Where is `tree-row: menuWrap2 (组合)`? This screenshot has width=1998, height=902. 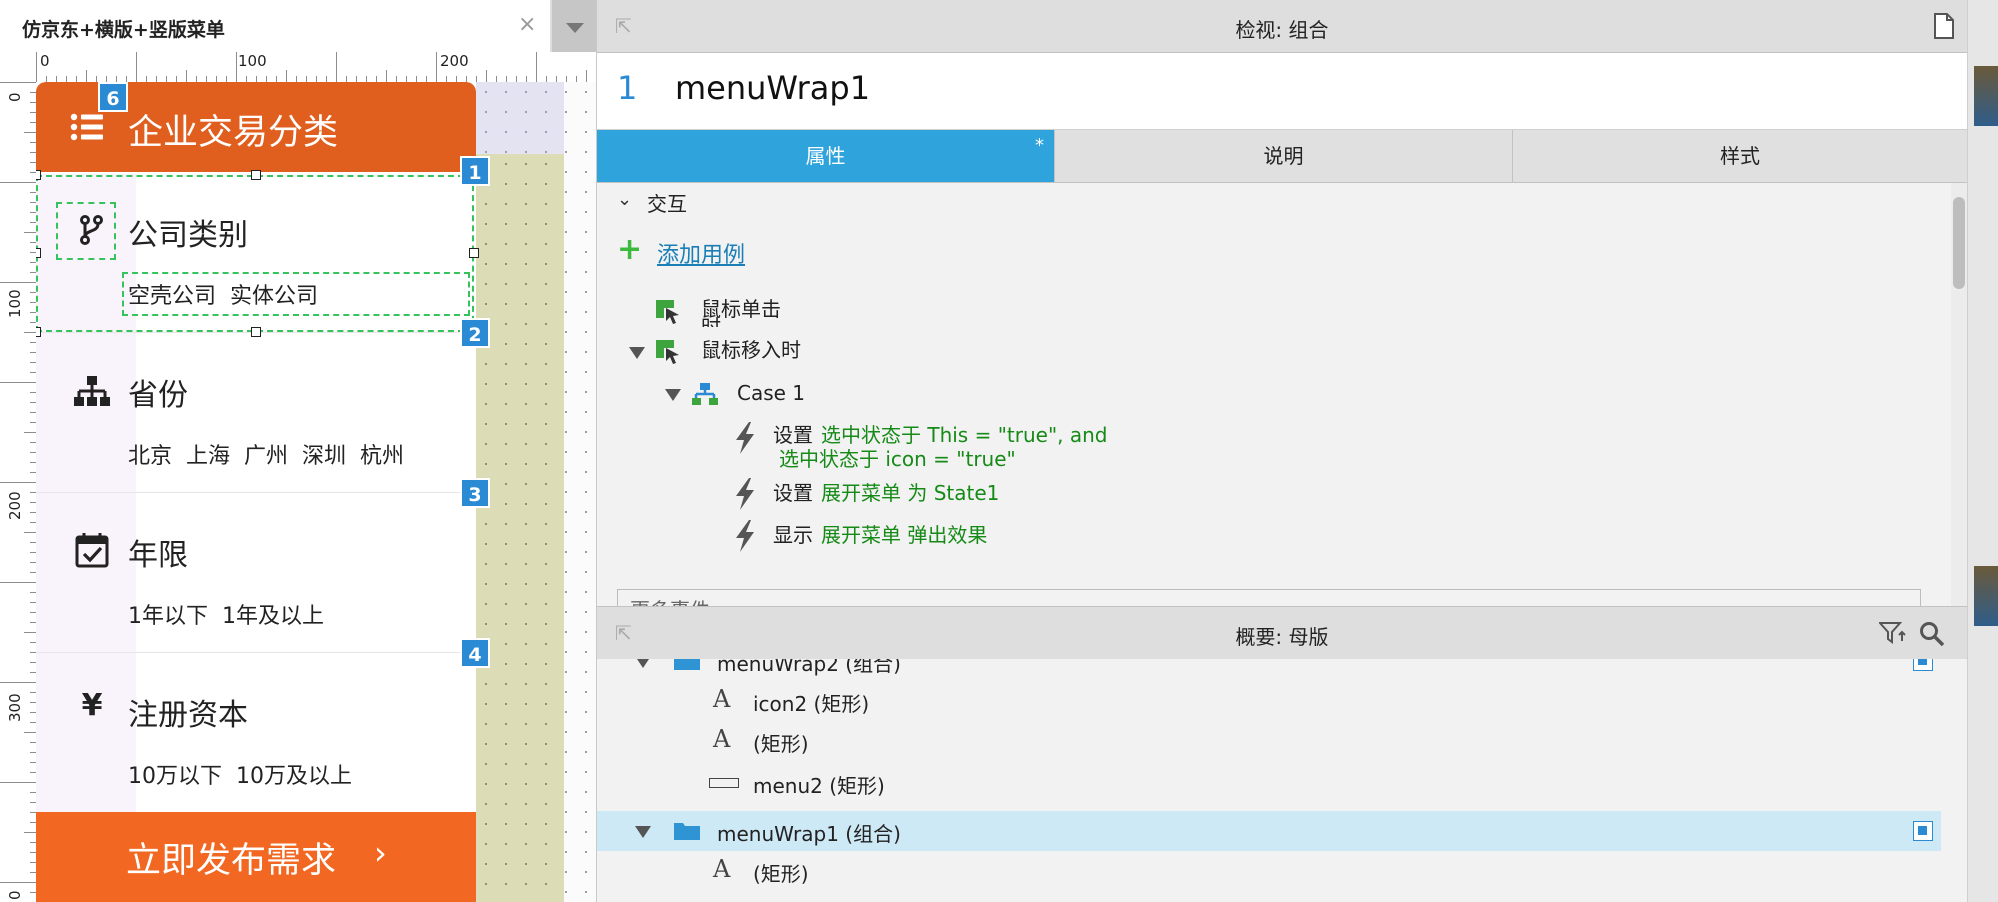
tree-row: menuWrap2 (组合) is located at coordinates (1269, 670).